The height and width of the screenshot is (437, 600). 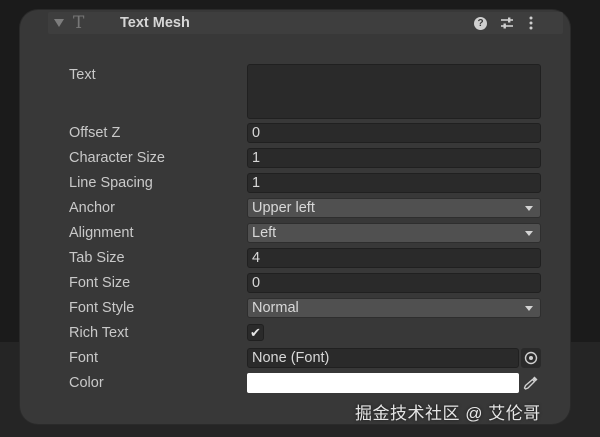 I want to click on line-spacing-label: Line Spacing, so click(x=111, y=183).